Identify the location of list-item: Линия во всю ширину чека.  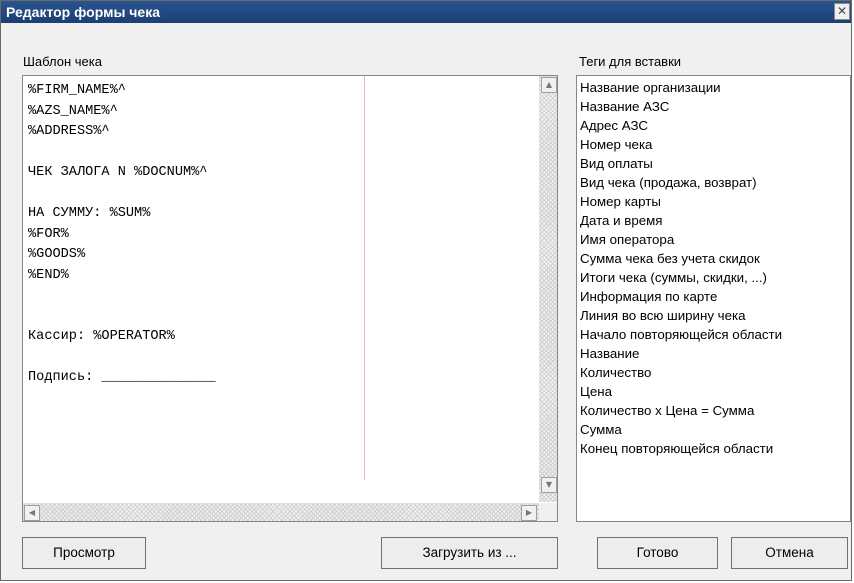
(662, 317).